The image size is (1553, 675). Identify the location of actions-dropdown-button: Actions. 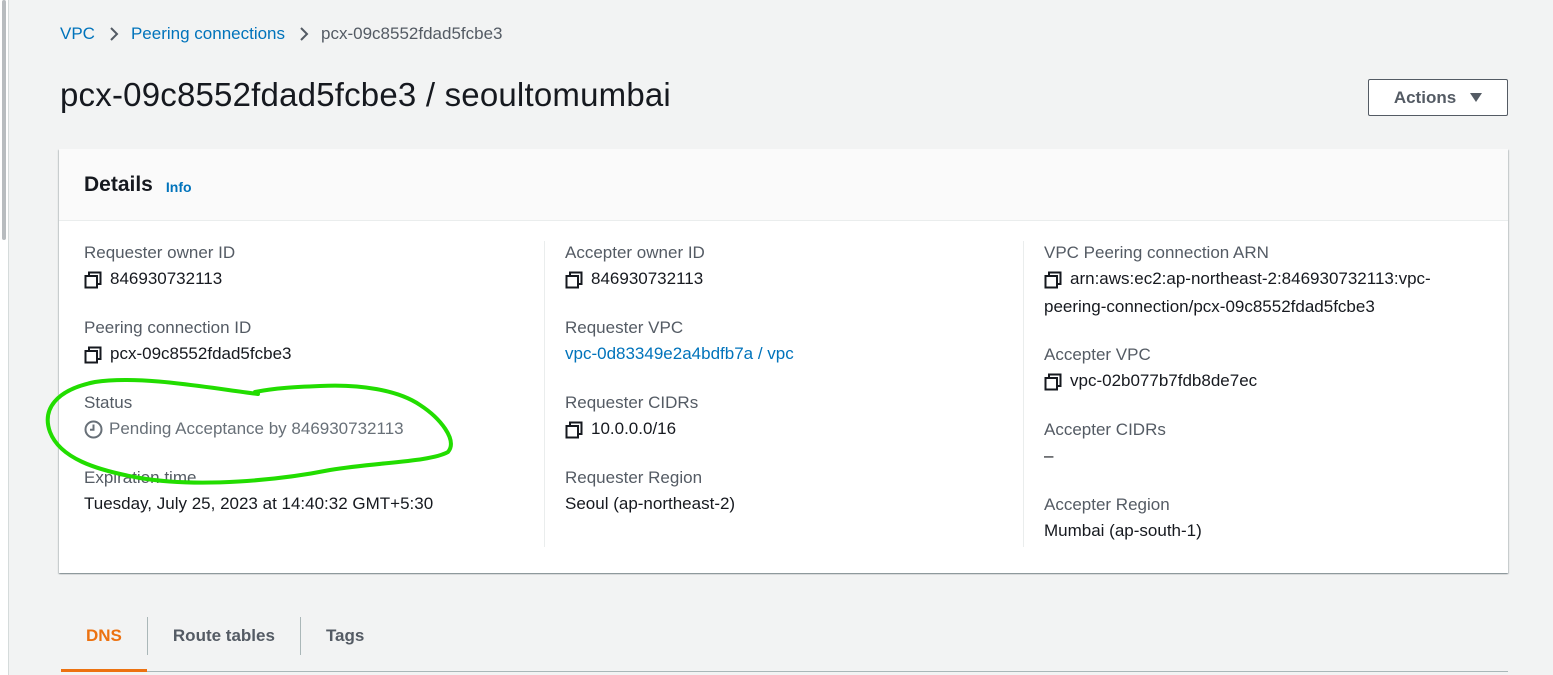
(1438, 97).